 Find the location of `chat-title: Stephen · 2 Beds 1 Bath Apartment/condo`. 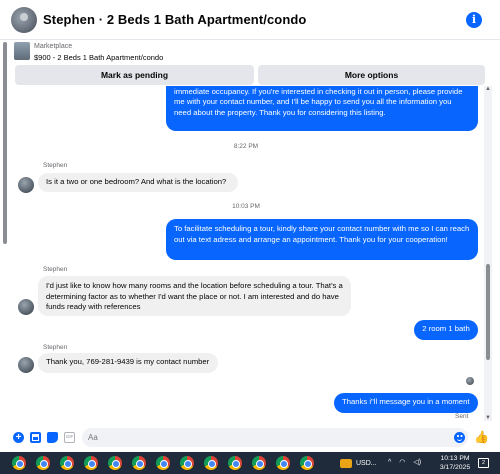

chat-title: Stephen · 2 Beds 1 Bath Apartment/condo is located at coordinates (174, 19).